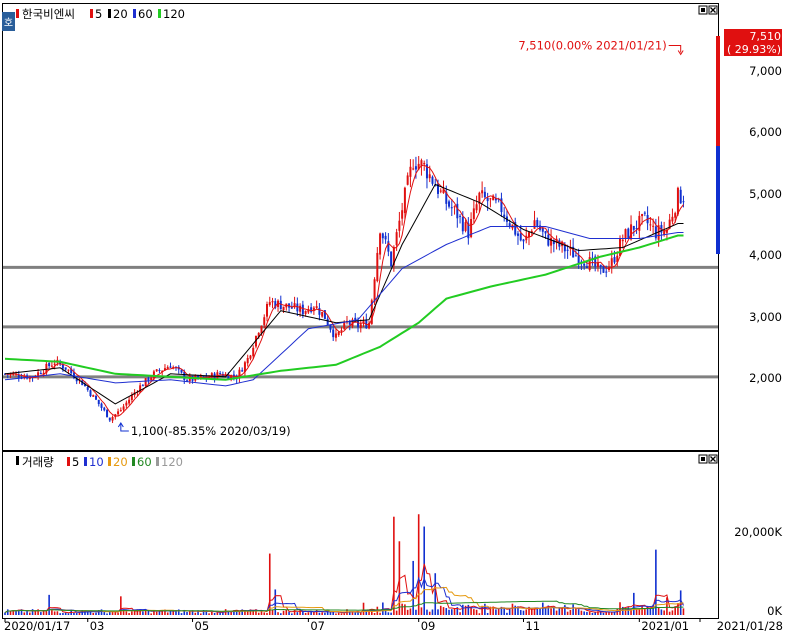  What do you see at coordinates (96, 462) in the screenshot?
I see `vol-legend-ma10-label: 10` at bounding box center [96, 462].